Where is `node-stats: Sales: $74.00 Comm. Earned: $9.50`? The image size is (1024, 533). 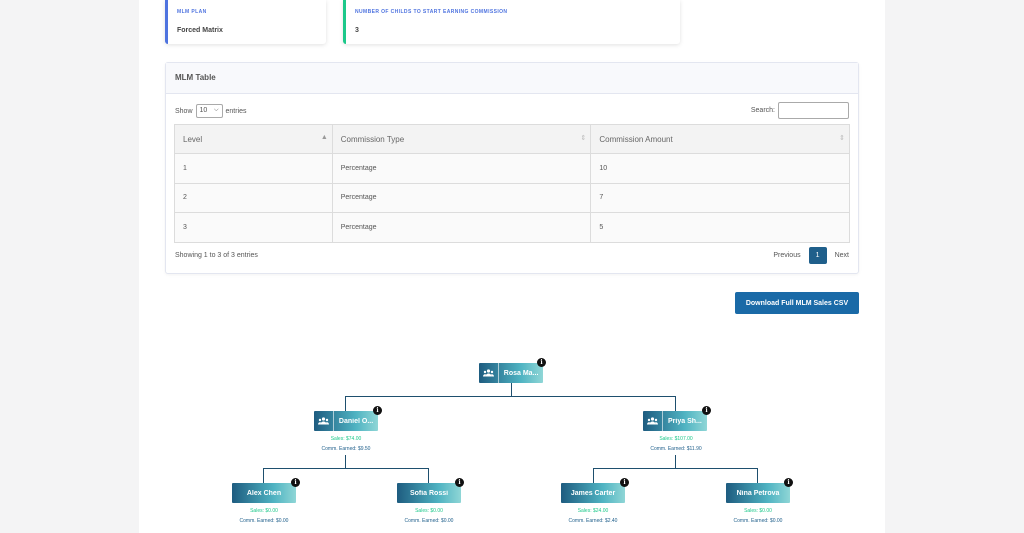 node-stats: Sales: $74.00 Comm. Earned: $9.50 is located at coordinates (346, 444).